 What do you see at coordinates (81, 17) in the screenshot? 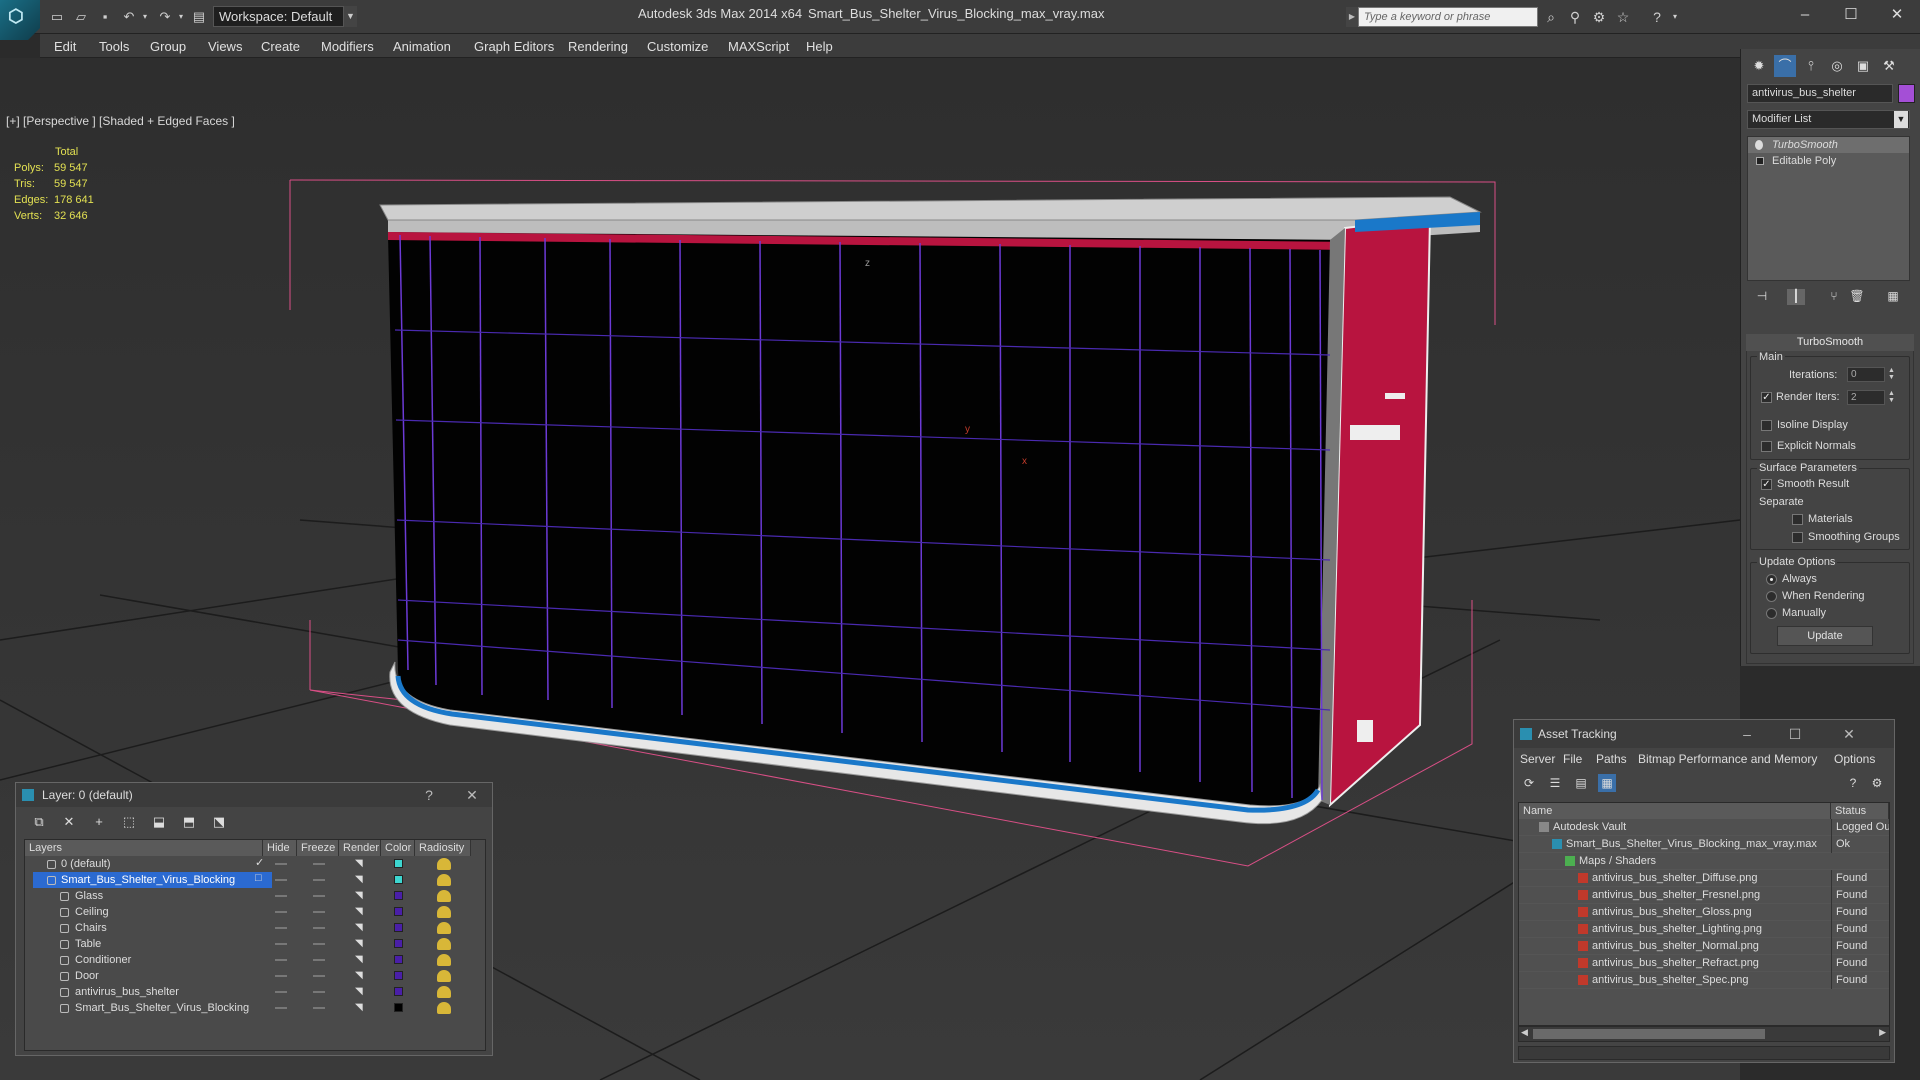
I see `open-file-icon: ▱` at bounding box center [81, 17].